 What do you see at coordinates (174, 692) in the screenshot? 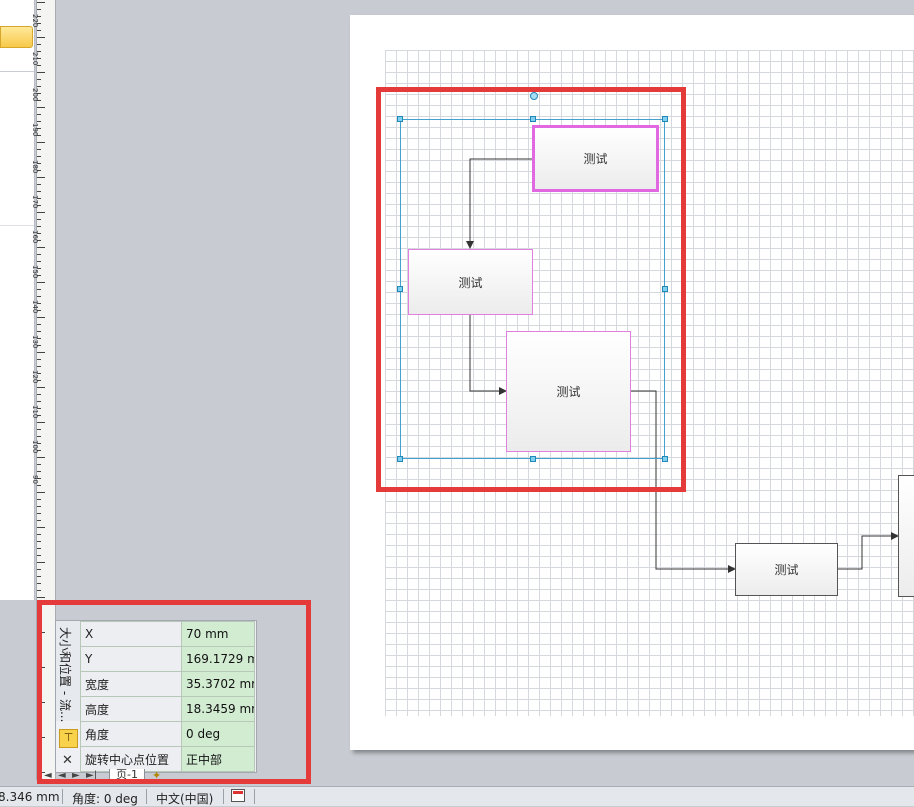
I see `highlight-frame` at bounding box center [174, 692].